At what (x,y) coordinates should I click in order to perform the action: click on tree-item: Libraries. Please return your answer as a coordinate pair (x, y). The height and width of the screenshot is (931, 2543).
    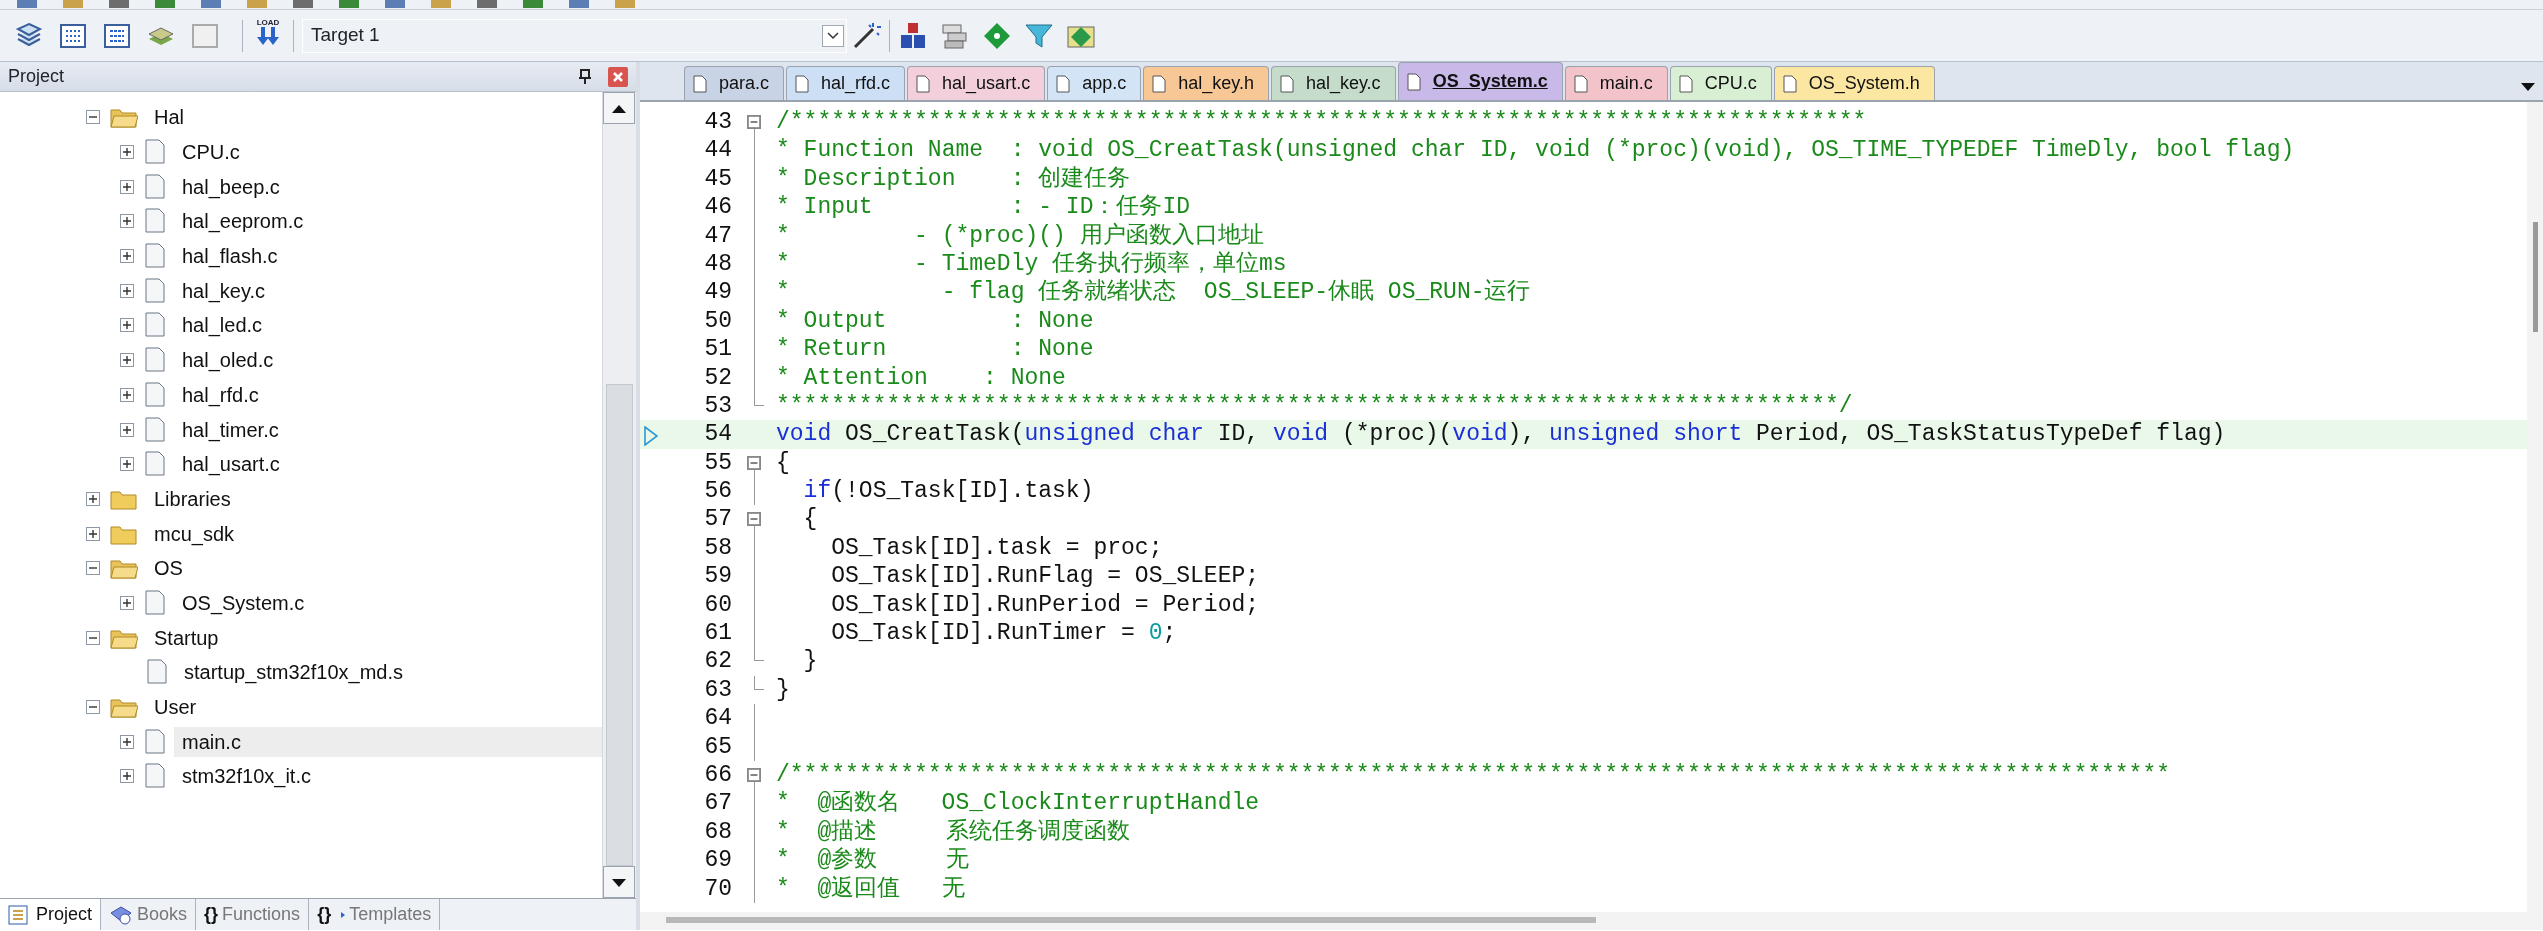
    Looking at the image, I should click on (192, 498).